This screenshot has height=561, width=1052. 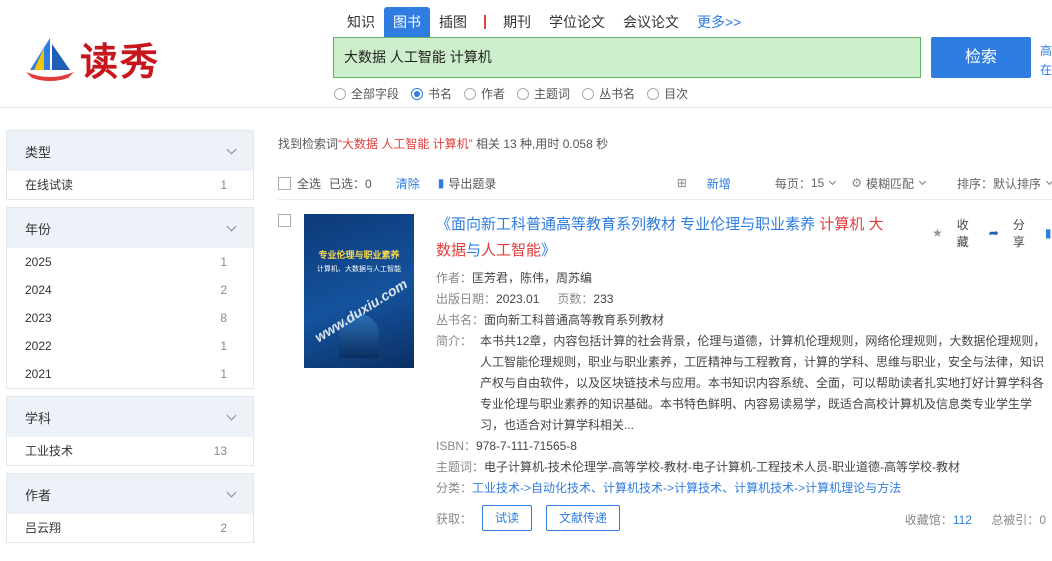 What do you see at coordinates (408, 183) in the screenshot?
I see `clear-button: 清除` at bounding box center [408, 183].